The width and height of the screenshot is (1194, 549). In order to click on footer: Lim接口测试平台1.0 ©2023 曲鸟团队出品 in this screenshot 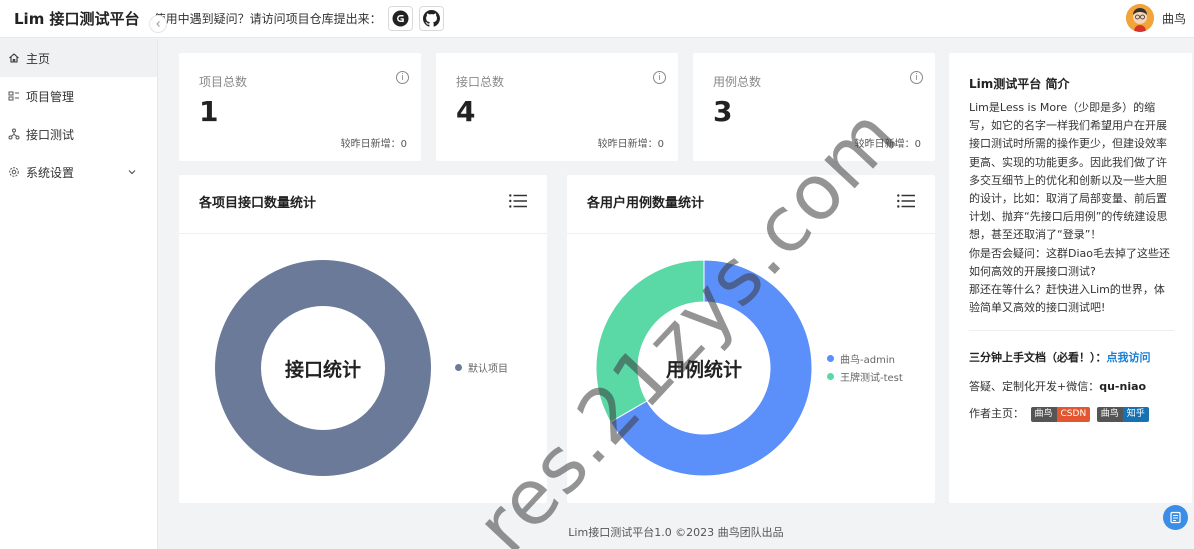, I will do `click(676, 532)`.